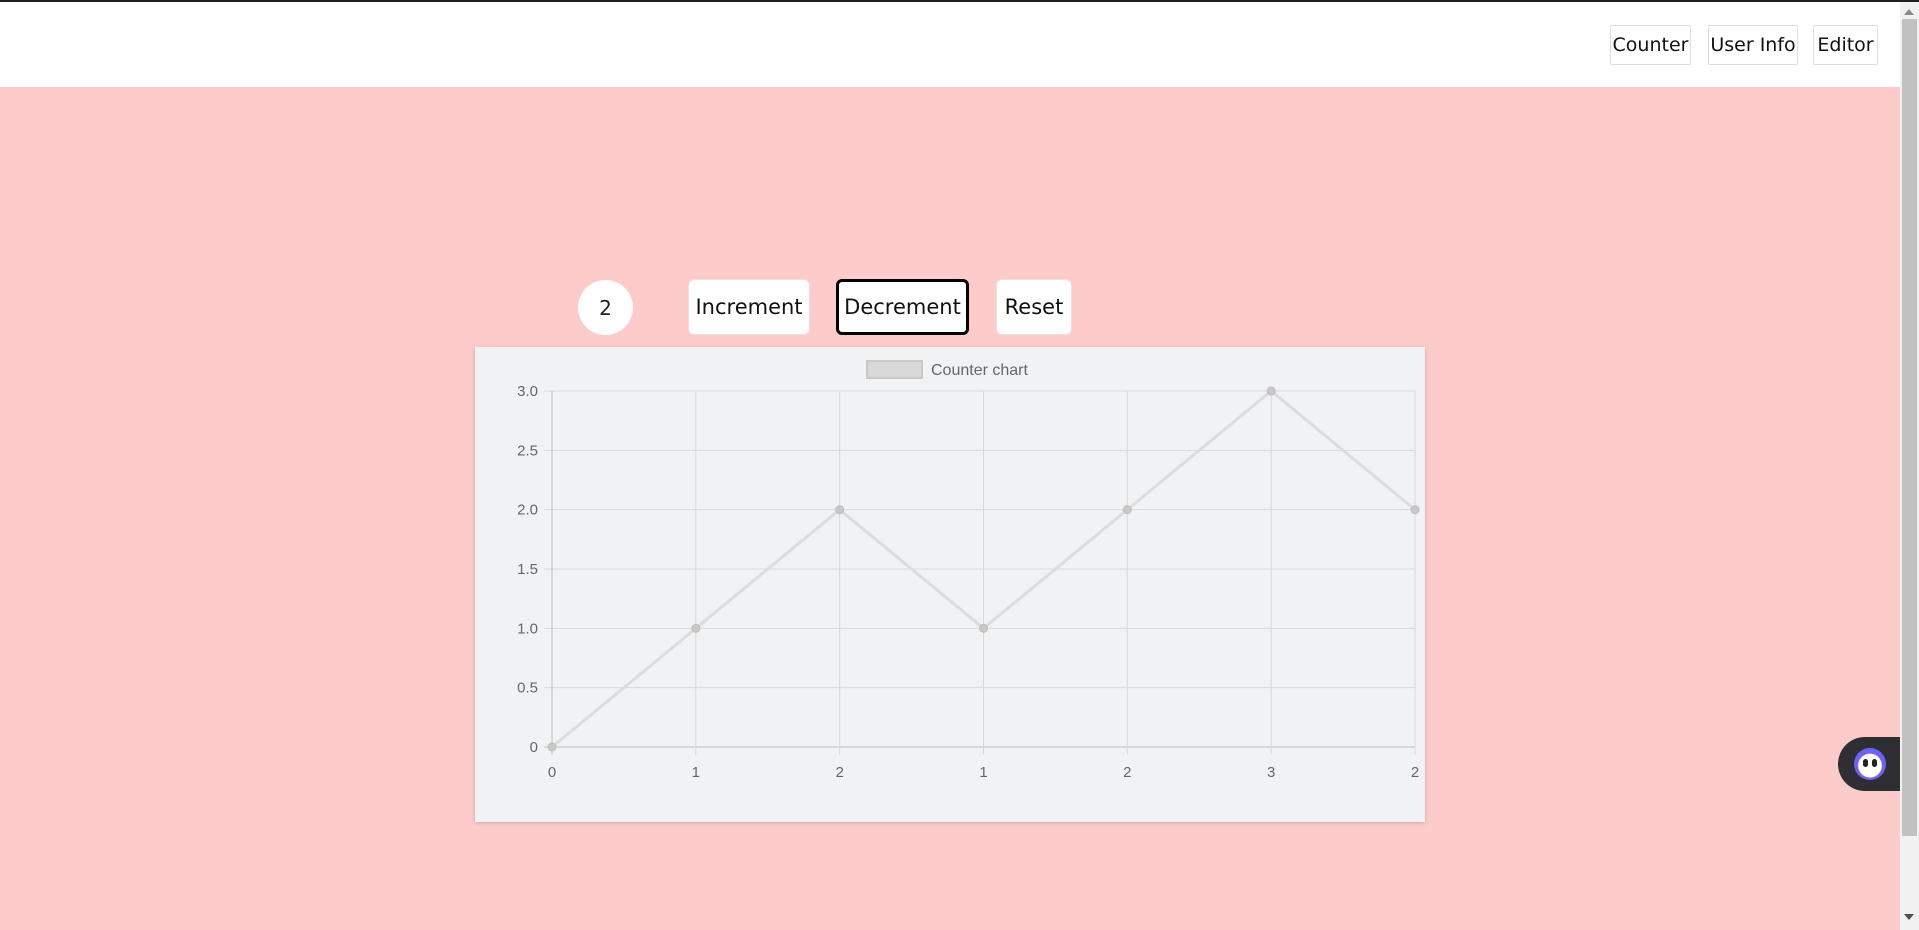  What do you see at coordinates (527, 628) in the screenshot?
I see `y-tick-label: 1.0` at bounding box center [527, 628].